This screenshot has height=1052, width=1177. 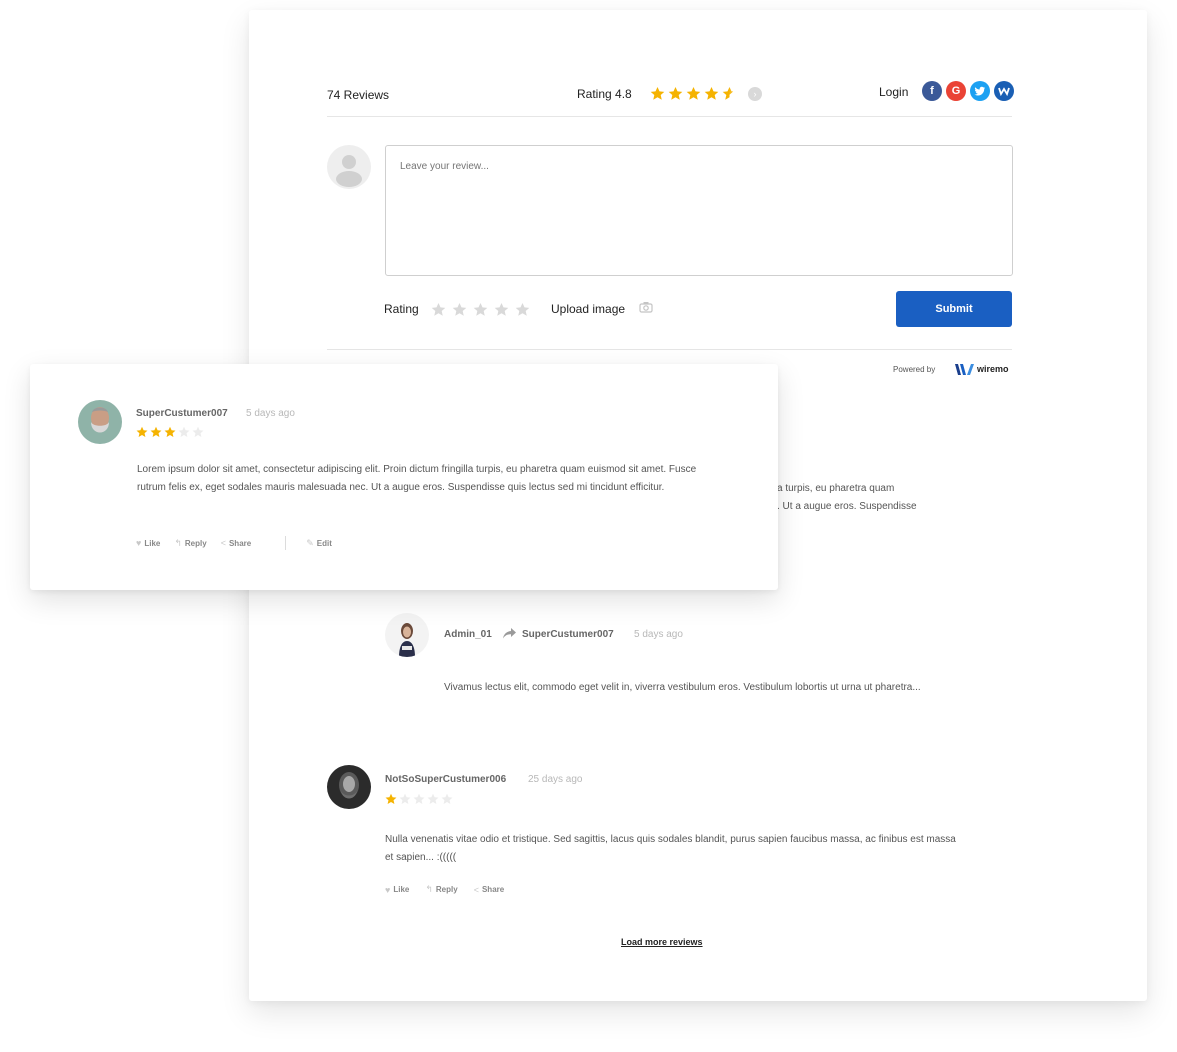 What do you see at coordinates (662, 942) in the screenshot?
I see `load-more-link: Load more reviews` at bounding box center [662, 942].